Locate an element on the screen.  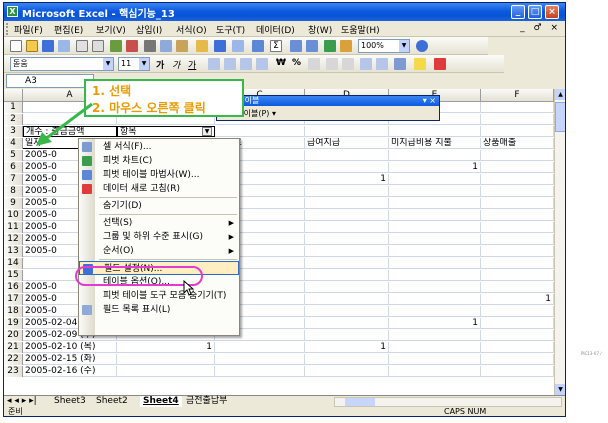
row-header: 4 is located at coordinates (13, 143).